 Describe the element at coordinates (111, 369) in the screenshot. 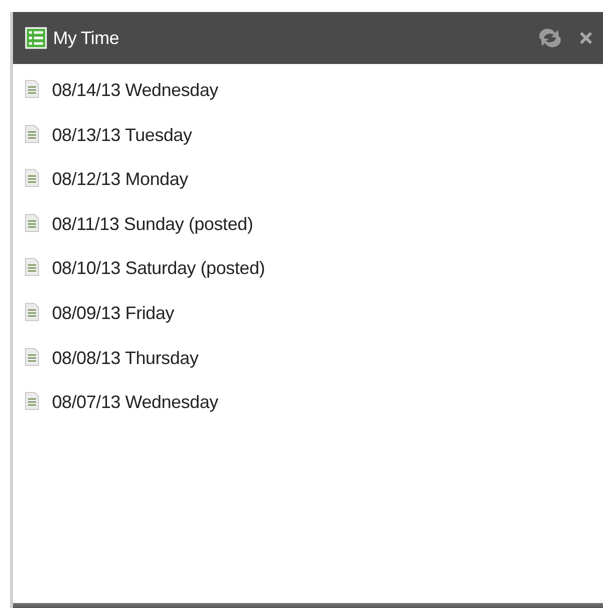

I see `list-item: 08/08/13 Thursday` at that location.